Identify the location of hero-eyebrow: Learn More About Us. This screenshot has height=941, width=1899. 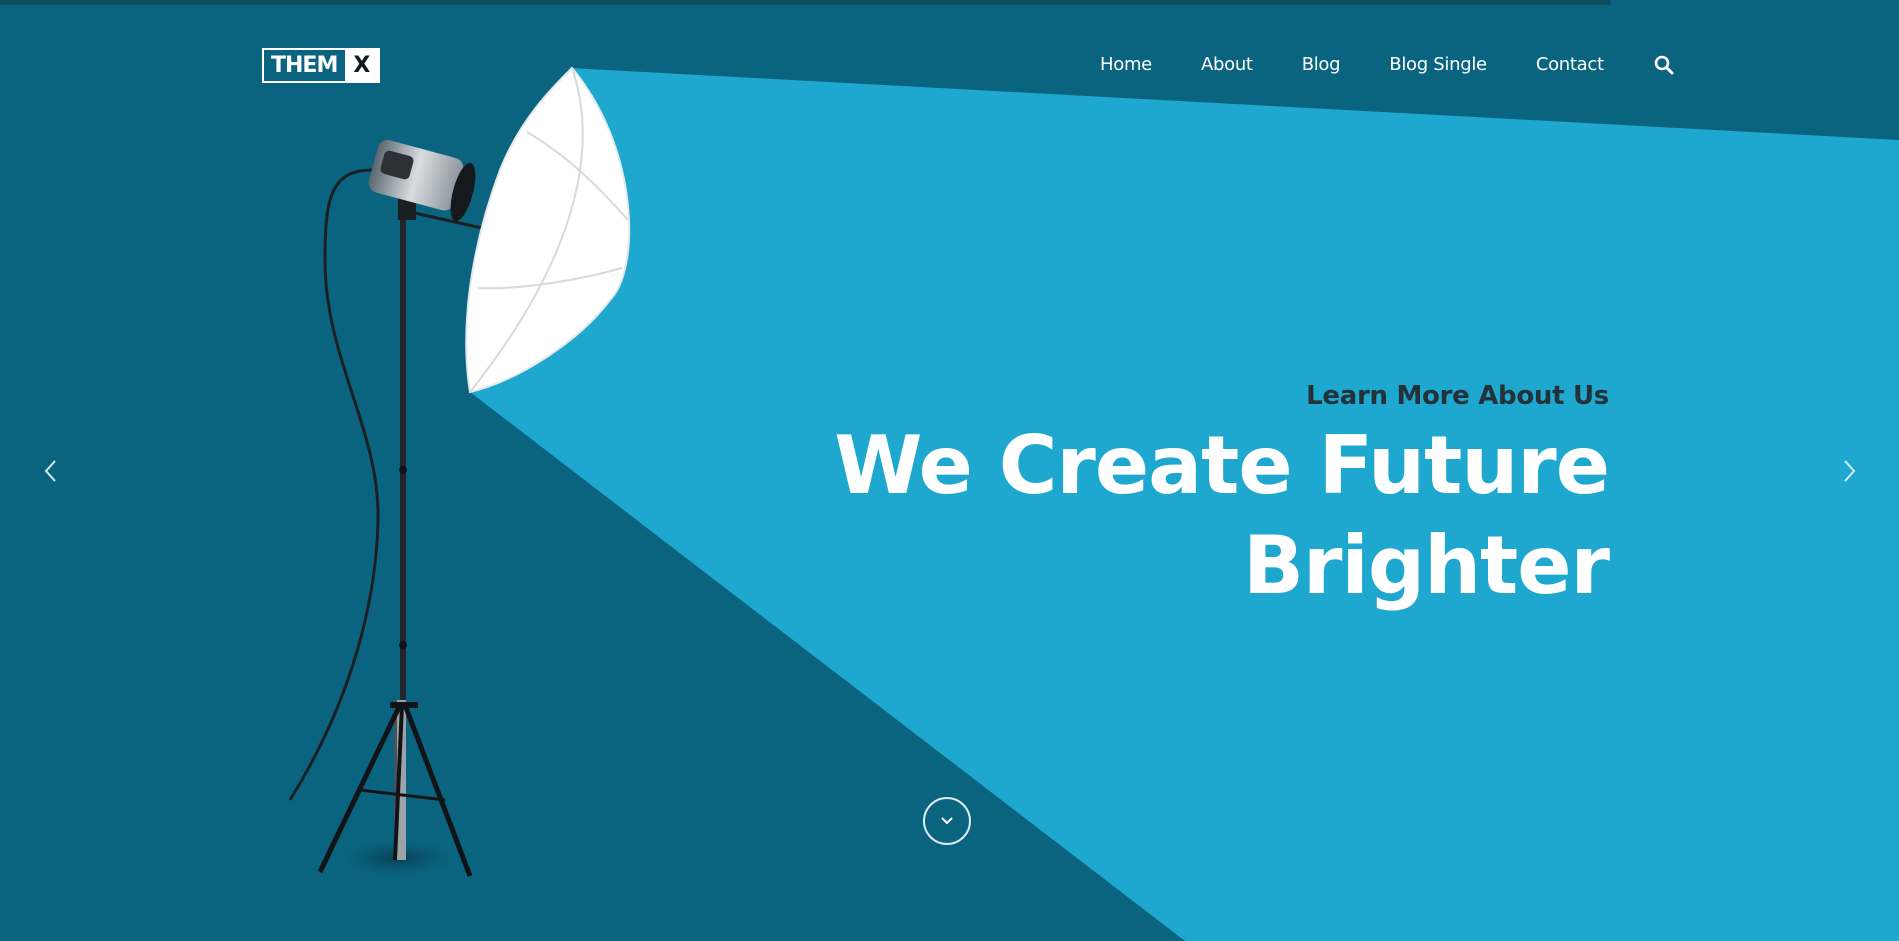
(1457, 396).